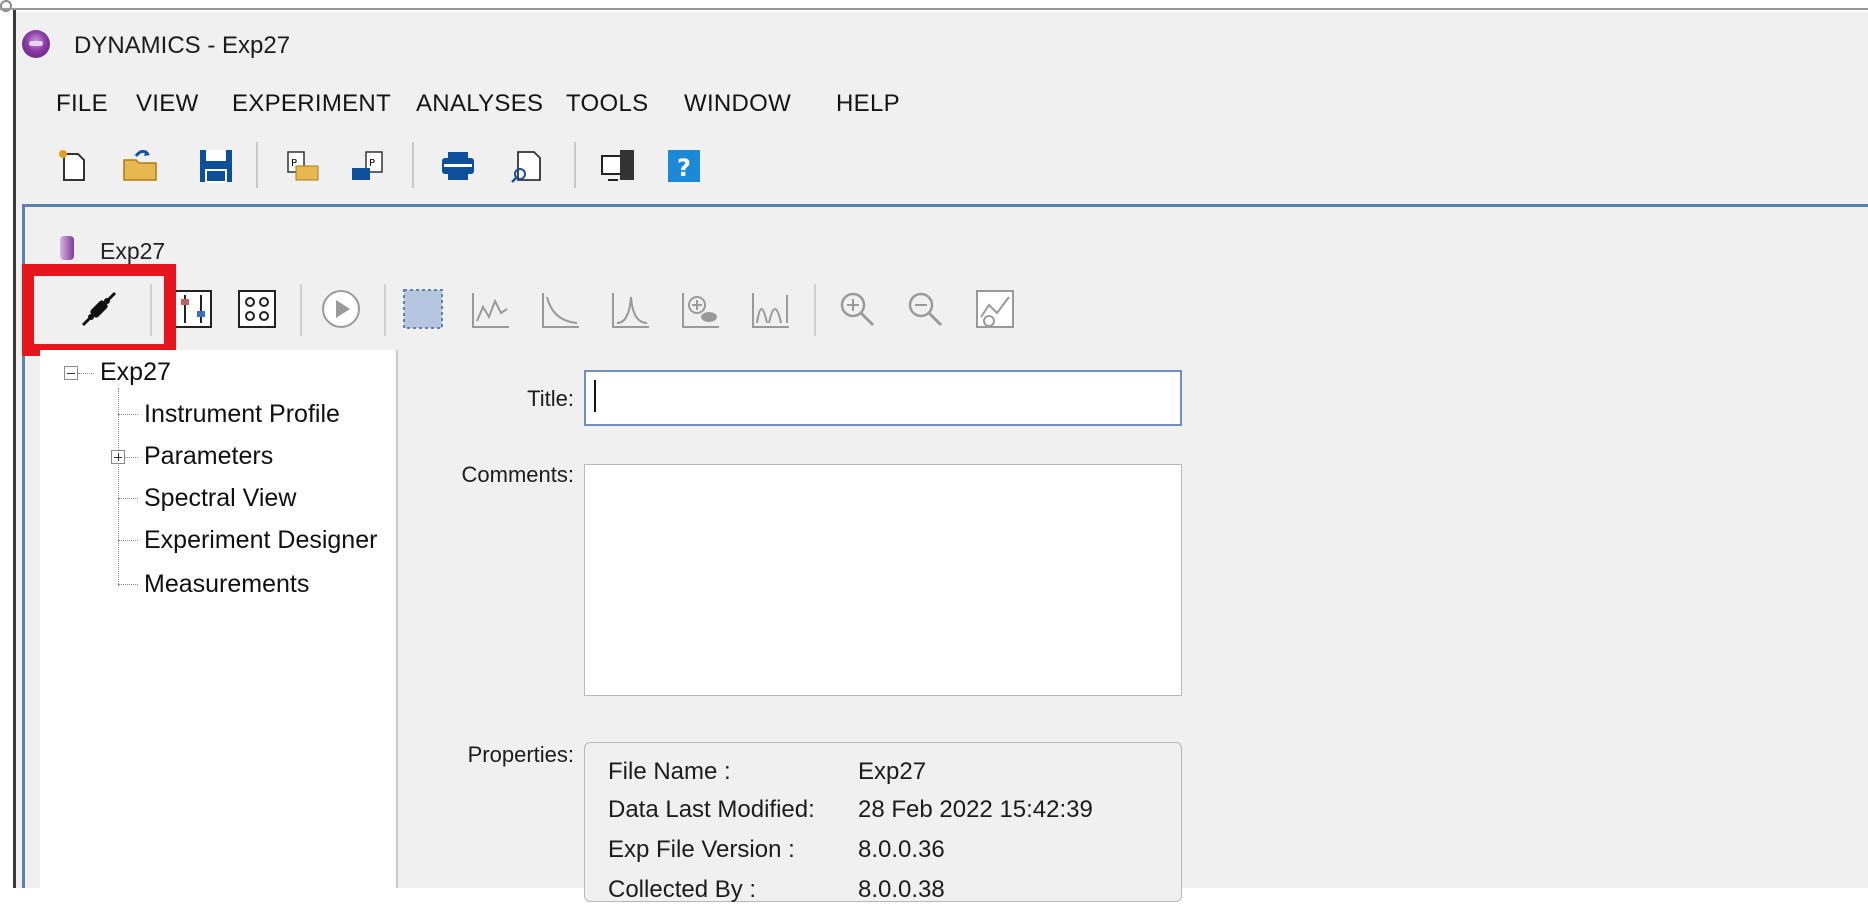 Image resolution: width=1868 pixels, height=904 pixels. Describe the element at coordinates (14, 449) in the screenshot. I see `window-left-border` at that location.